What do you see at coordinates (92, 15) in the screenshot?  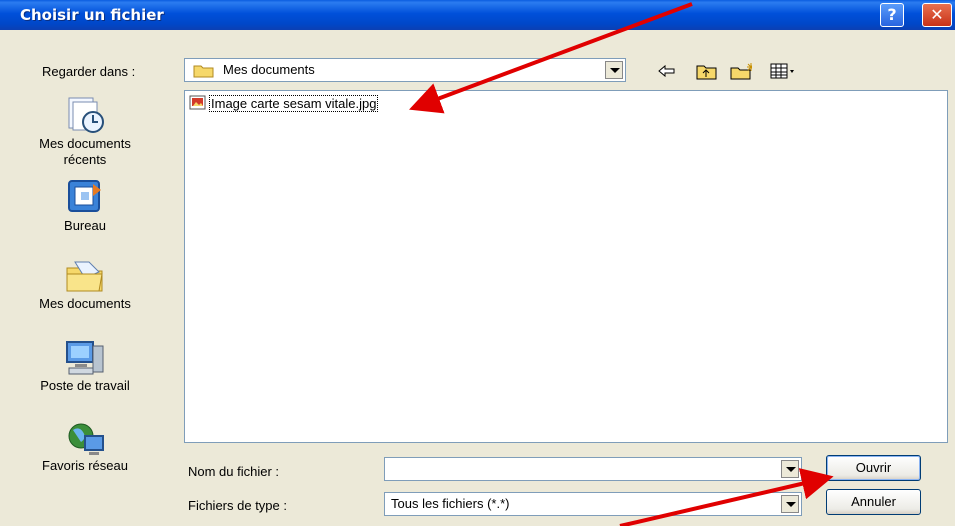 I see `window-title: Choisir un fichier` at bounding box center [92, 15].